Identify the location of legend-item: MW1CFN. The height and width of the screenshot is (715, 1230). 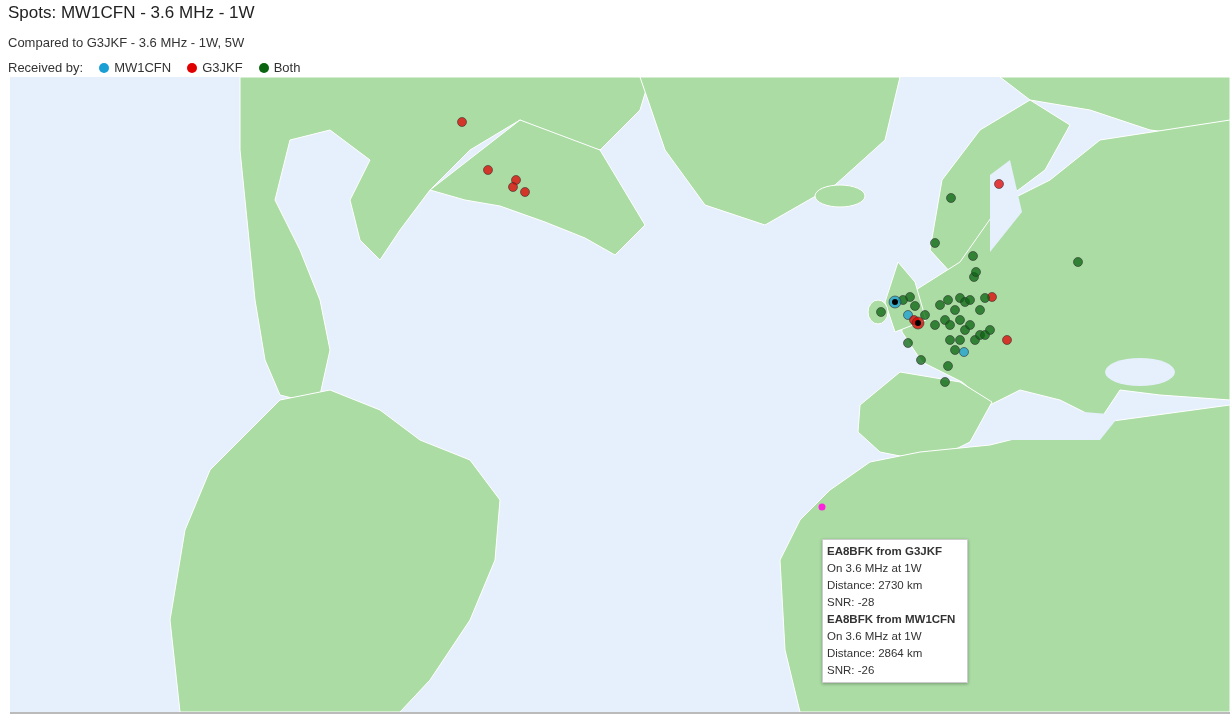
(143, 68).